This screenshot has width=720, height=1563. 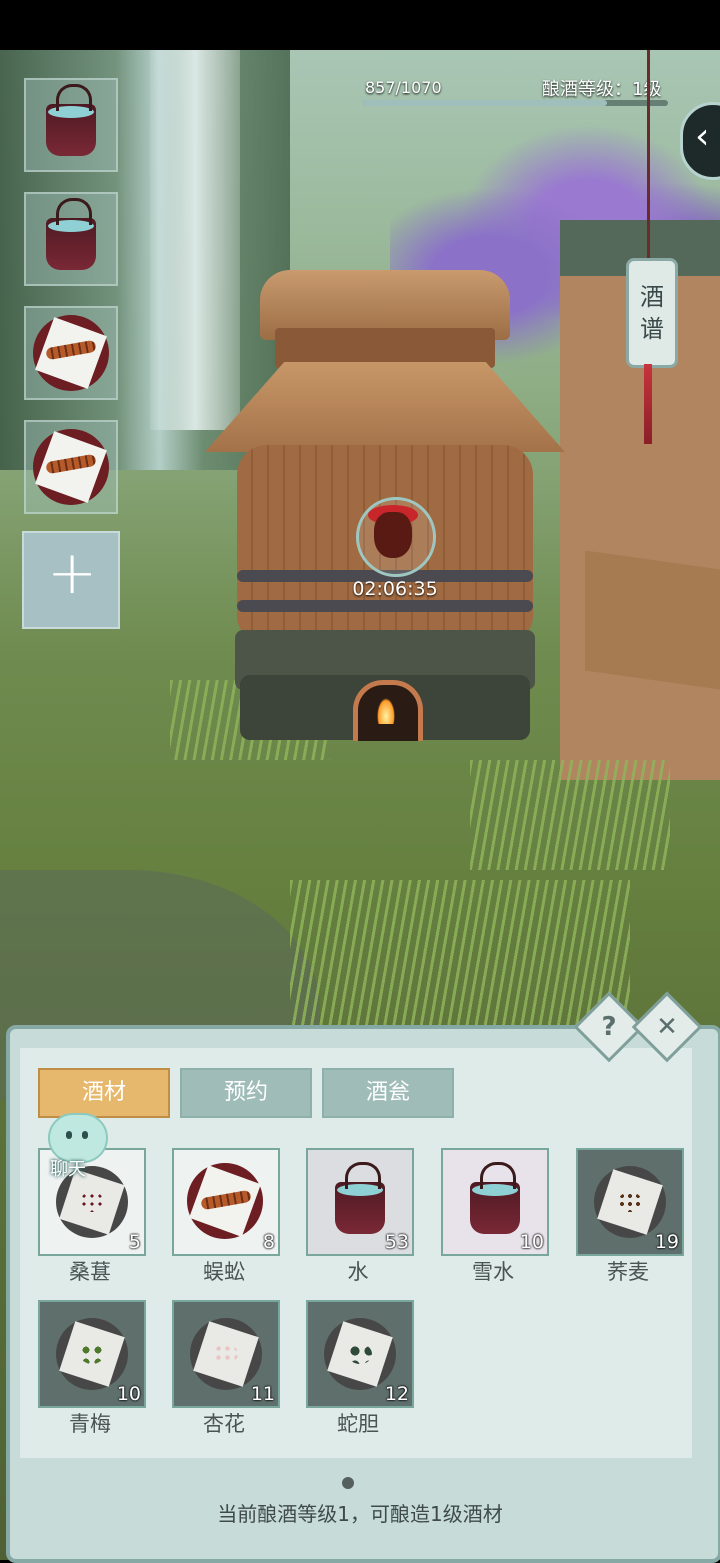 What do you see at coordinates (396, 1394) in the screenshot?
I see `item-count: 12` at bounding box center [396, 1394].